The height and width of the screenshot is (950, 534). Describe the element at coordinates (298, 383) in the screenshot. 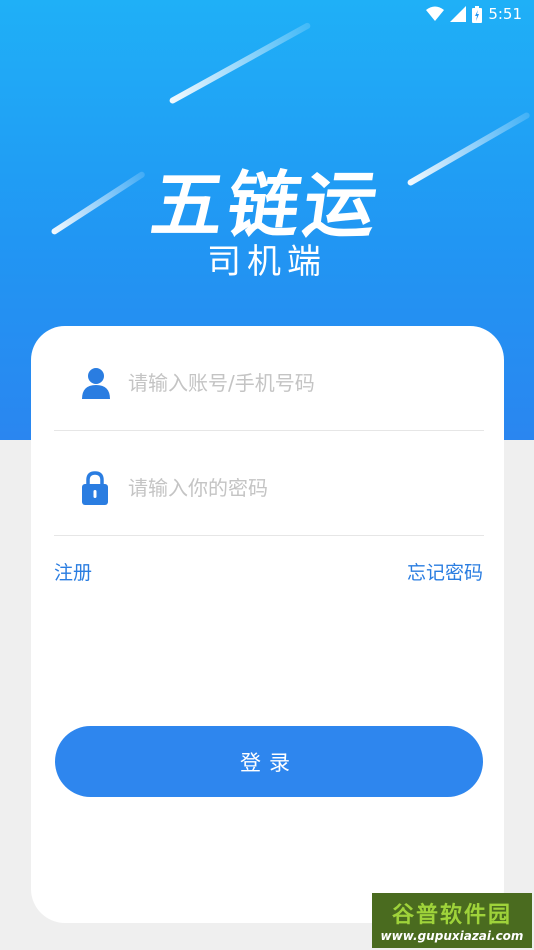

I see `account-input` at that location.